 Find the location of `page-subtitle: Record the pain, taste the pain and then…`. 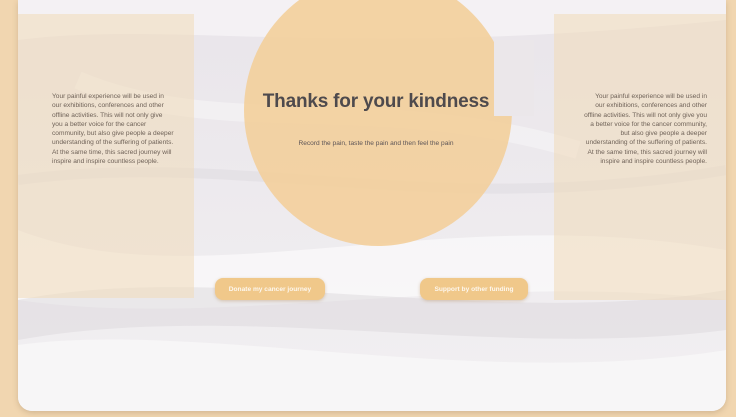

page-subtitle: Record the pain, taste the pain and then… is located at coordinates (376, 143).